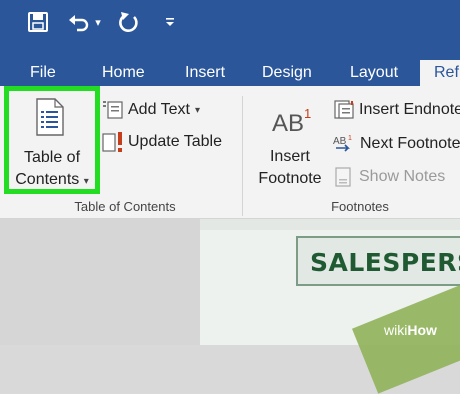 Image resolution: width=460 pixels, height=394 pixels. I want to click on watermark-suffix: How, so click(422, 330).